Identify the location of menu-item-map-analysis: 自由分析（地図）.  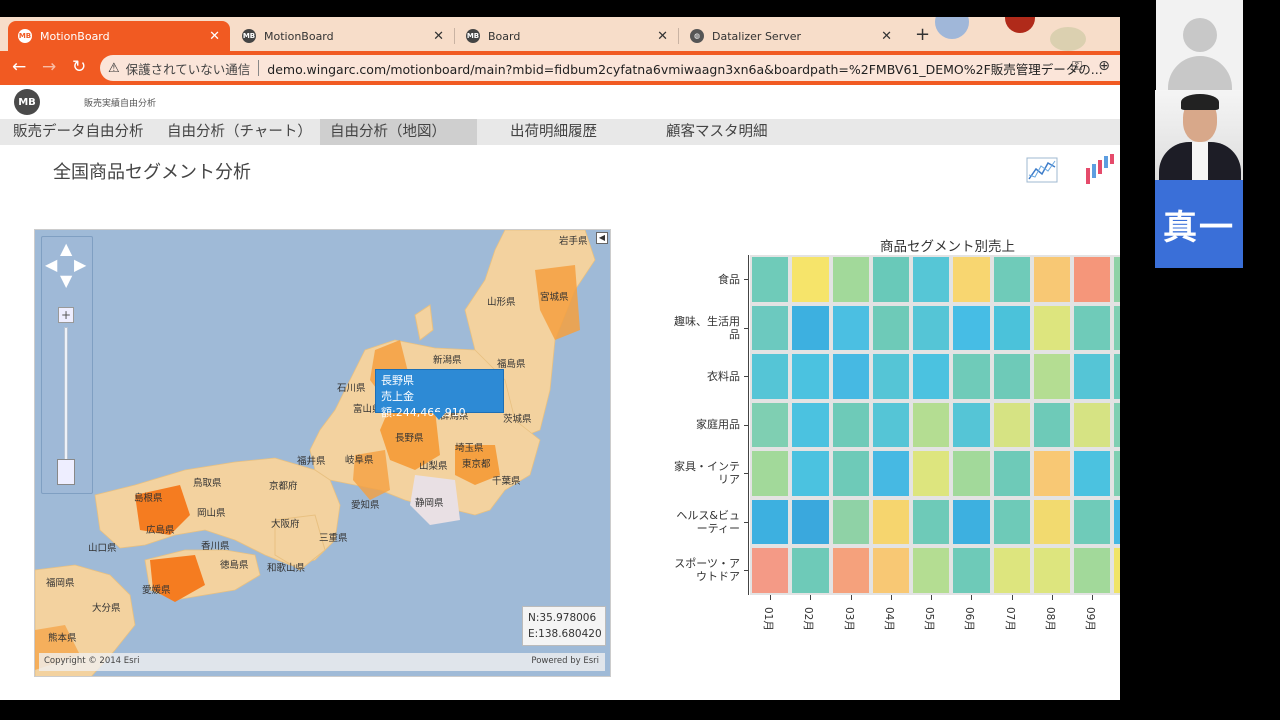
(398, 132).